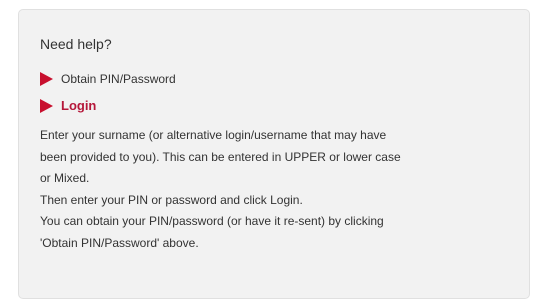  What do you see at coordinates (119, 242) in the screenshot?
I see `instruction-line: 'Obtain PIN/Password' above.` at bounding box center [119, 242].